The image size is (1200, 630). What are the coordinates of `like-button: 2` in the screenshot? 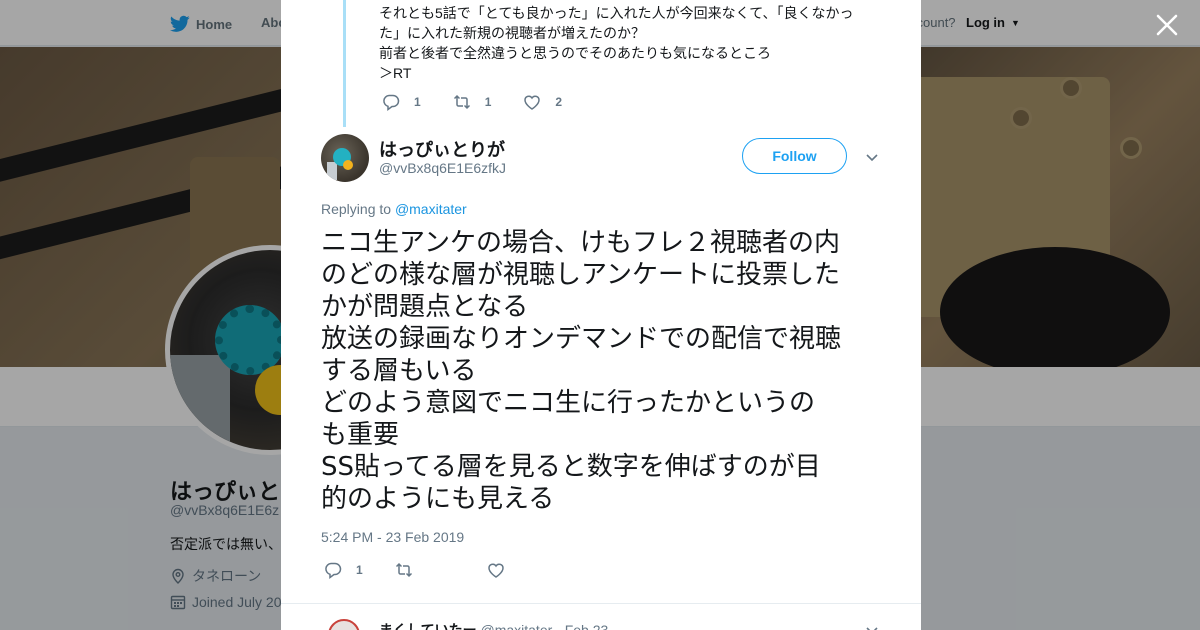 It's located at (542, 102).